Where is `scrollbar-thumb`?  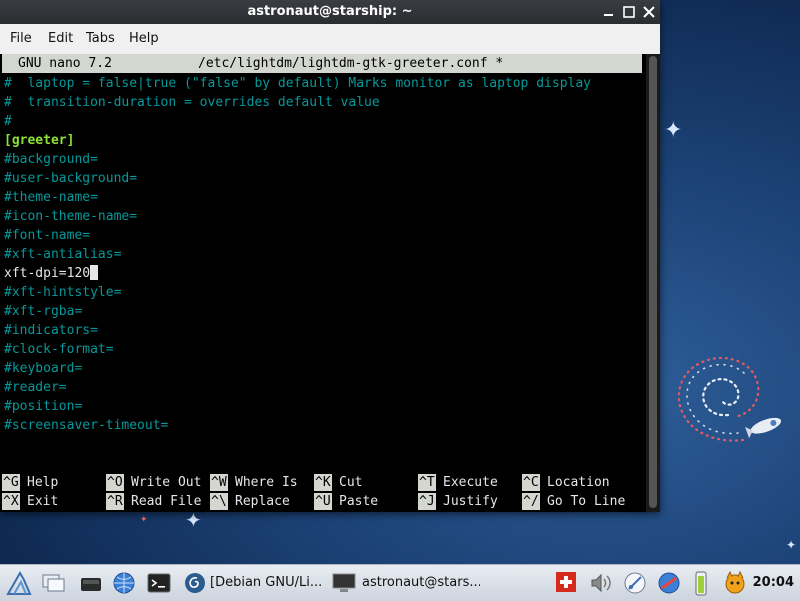 scrollbar-thumb is located at coordinates (653, 282).